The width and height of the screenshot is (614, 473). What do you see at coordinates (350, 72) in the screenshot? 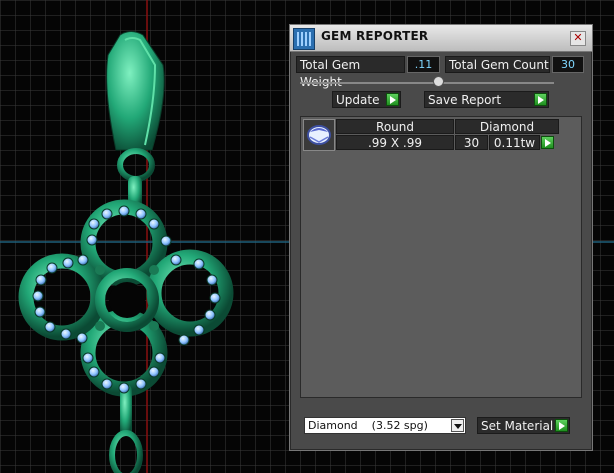
I see `total-gem-weight-label: Total Gem Weight` at bounding box center [350, 72].